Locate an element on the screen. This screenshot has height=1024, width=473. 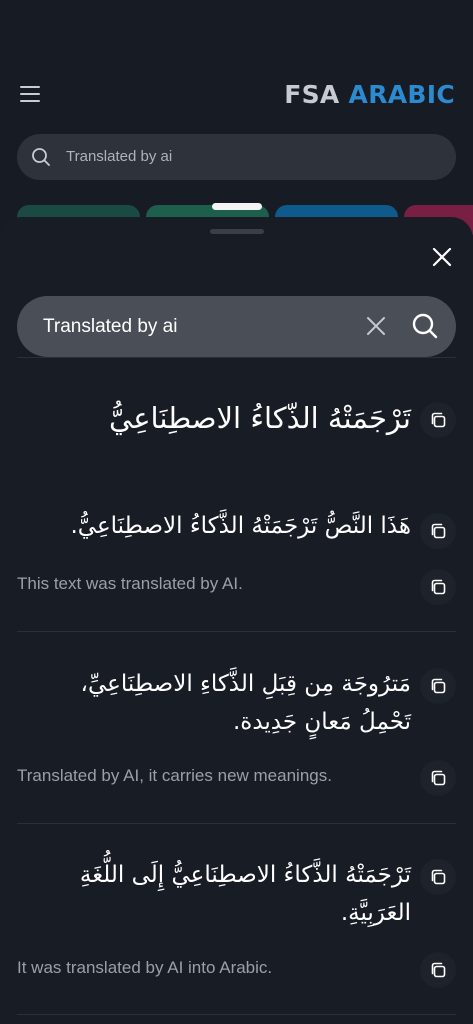
logo-arabic: ARABIC is located at coordinates (401, 94).